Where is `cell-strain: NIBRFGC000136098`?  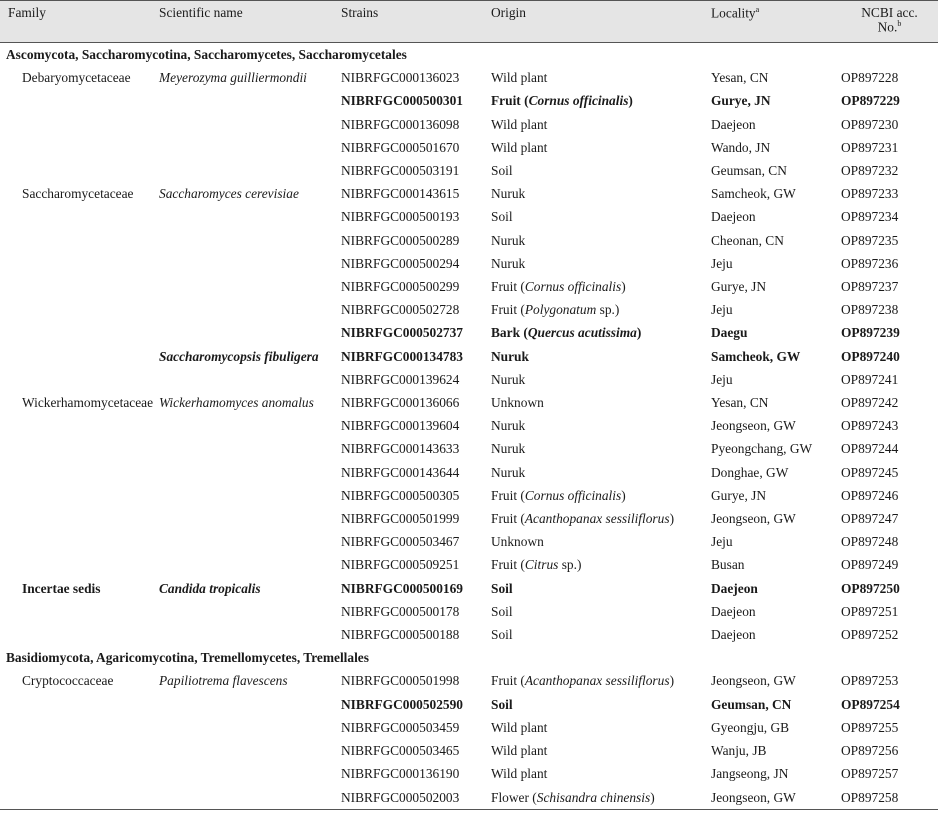 cell-strain: NIBRFGC000136098 is located at coordinates (400, 124).